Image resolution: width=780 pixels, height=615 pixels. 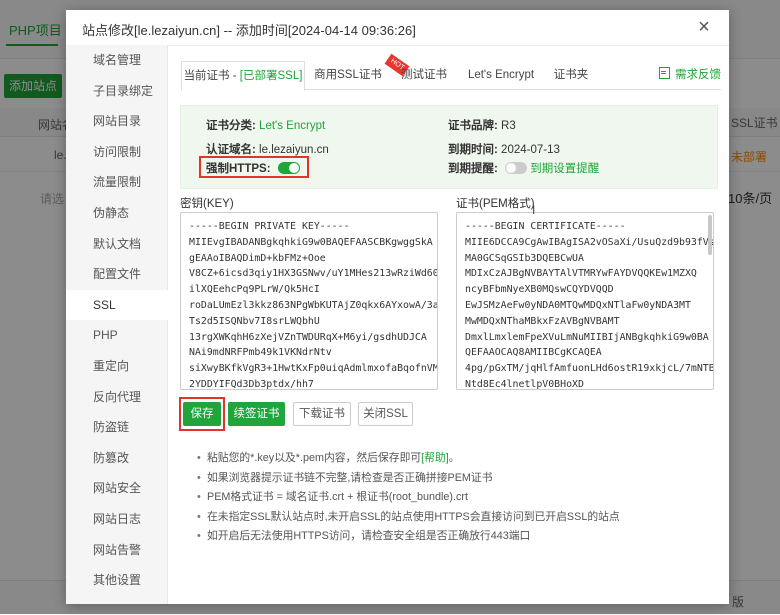 I want to click on text-line: QEFAAOCAQ8AMIIBCgKCAQEA, so click(x=533, y=353).